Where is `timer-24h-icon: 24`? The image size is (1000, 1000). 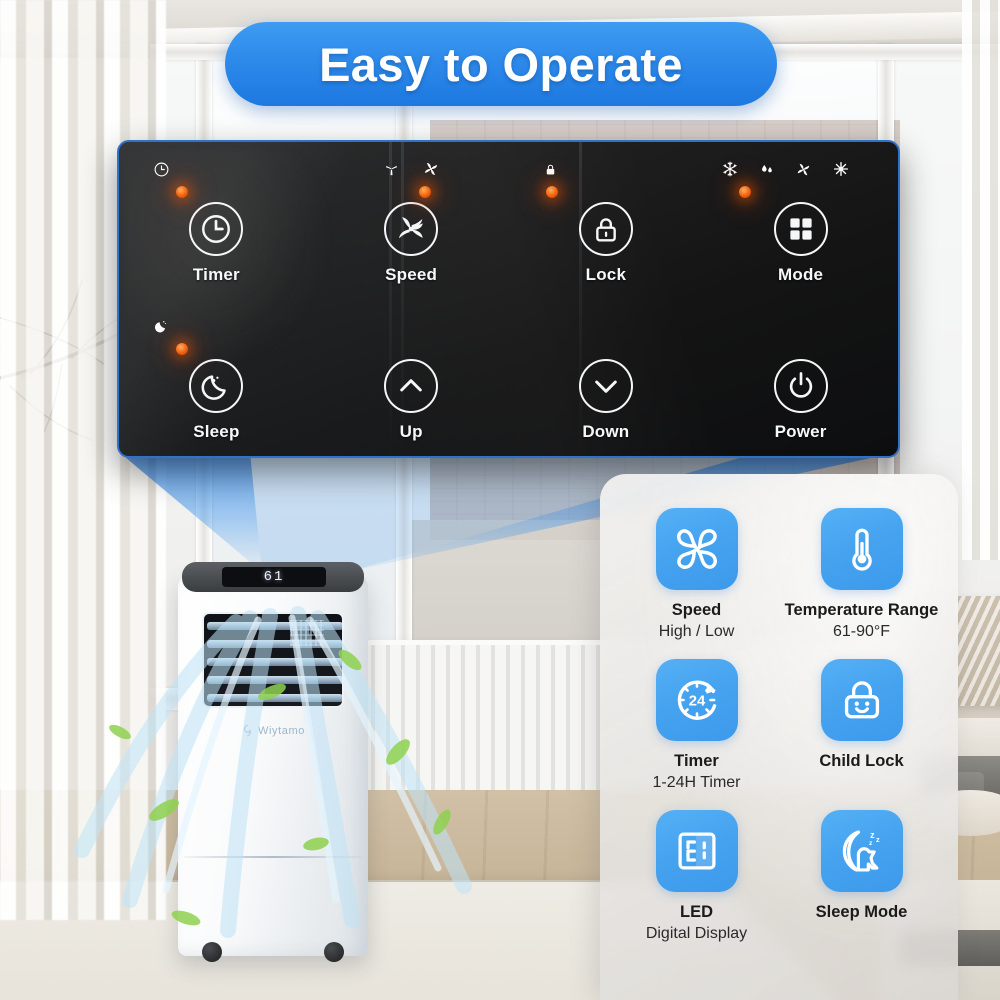 timer-24h-icon: 24 is located at coordinates (696, 700).